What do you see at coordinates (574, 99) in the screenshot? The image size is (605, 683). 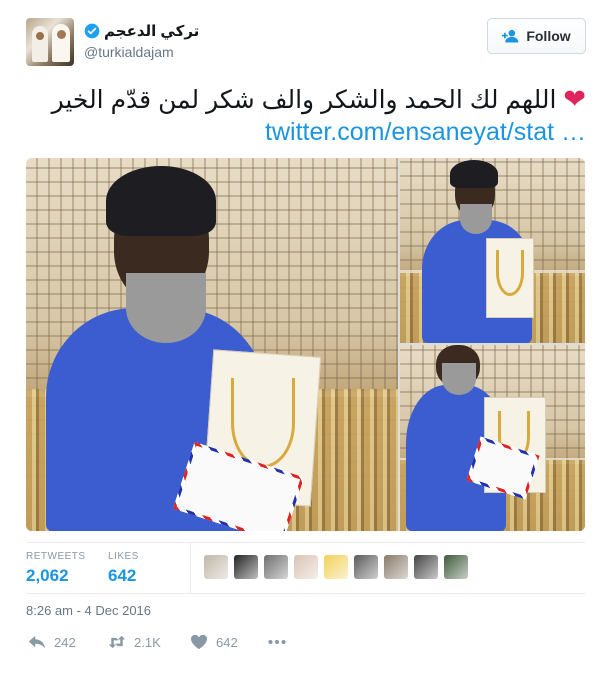 I see `heart-emoji: ❤` at bounding box center [574, 99].